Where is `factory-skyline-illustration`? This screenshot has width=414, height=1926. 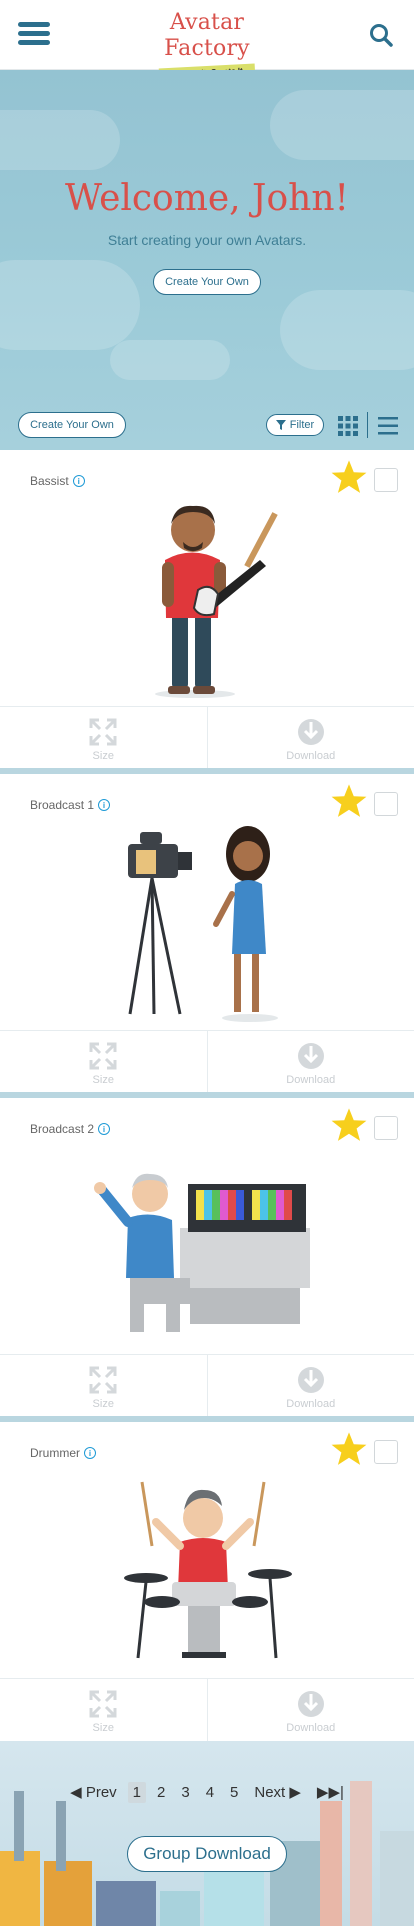
factory-skyline-illustration is located at coordinates (207, 1853).